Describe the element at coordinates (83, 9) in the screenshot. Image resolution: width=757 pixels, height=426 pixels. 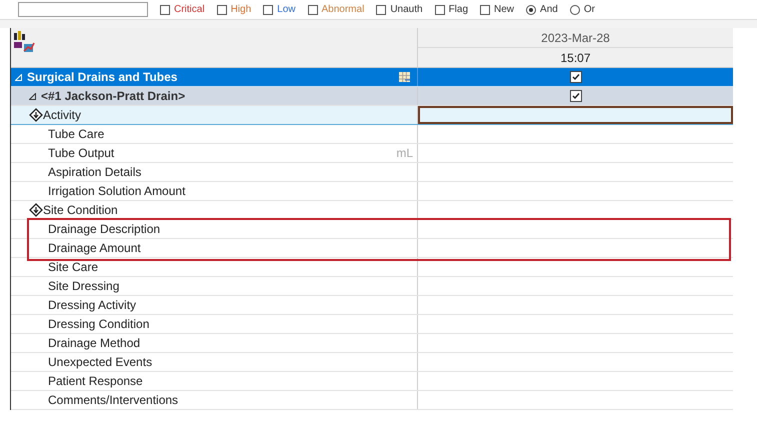
I see `view-dropdown` at that location.